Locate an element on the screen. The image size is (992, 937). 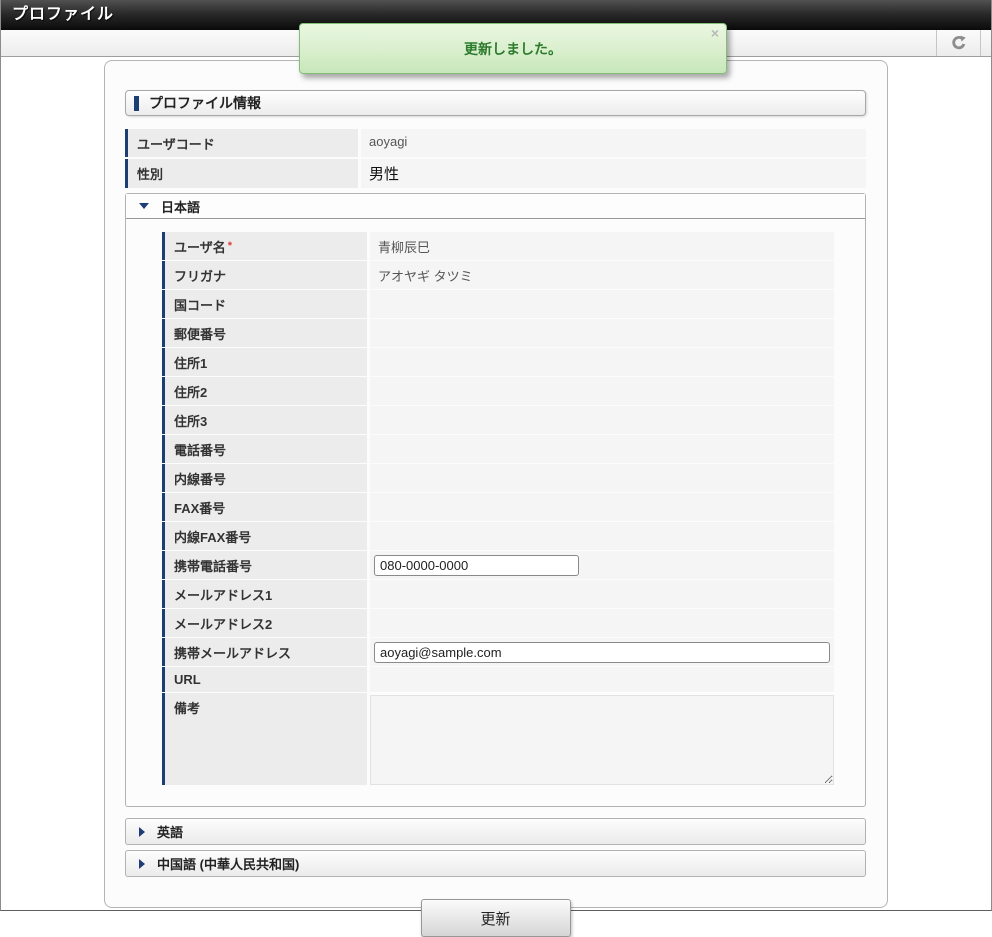
section-english-header: 英語 is located at coordinates (495, 831).